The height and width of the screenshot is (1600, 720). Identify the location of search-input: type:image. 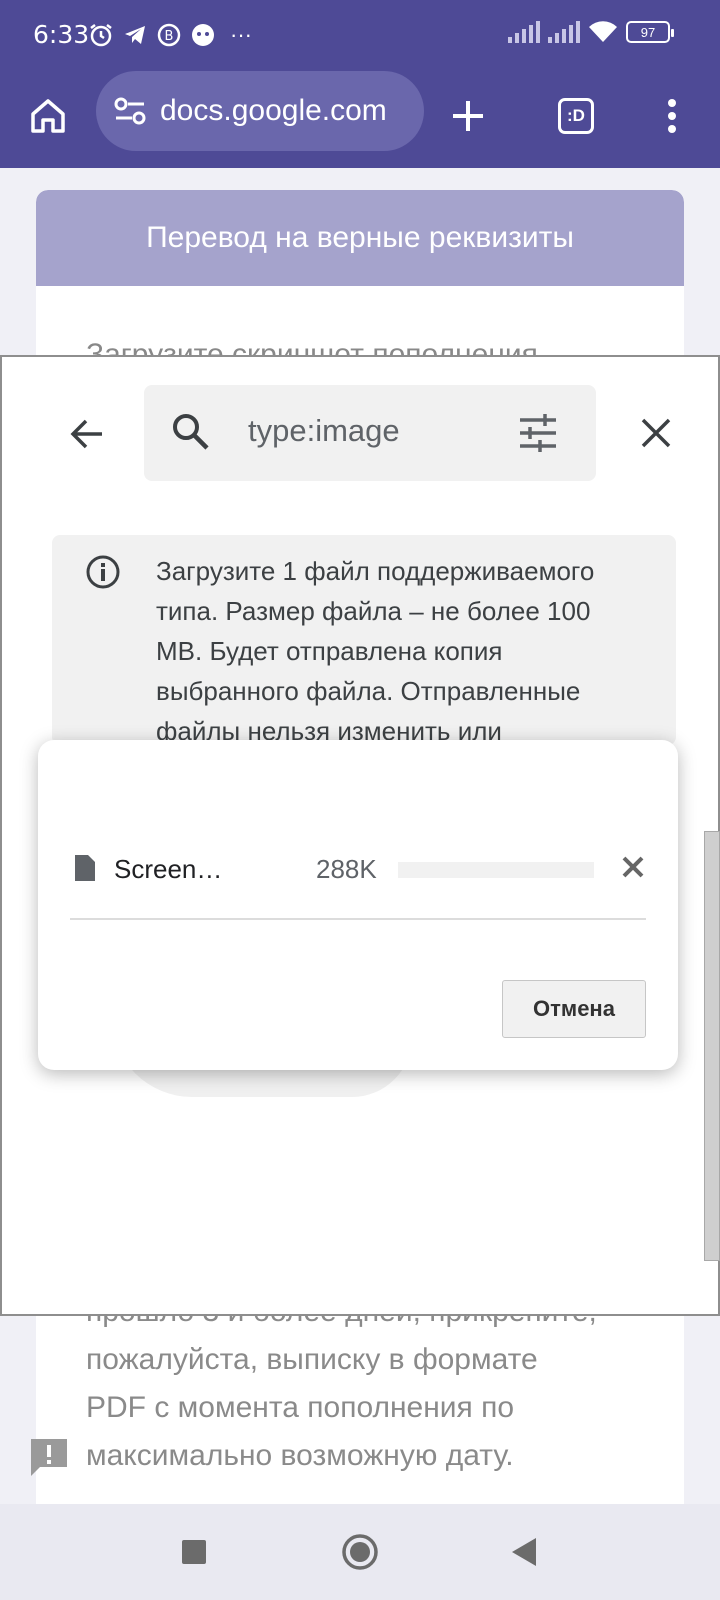
(324, 431).